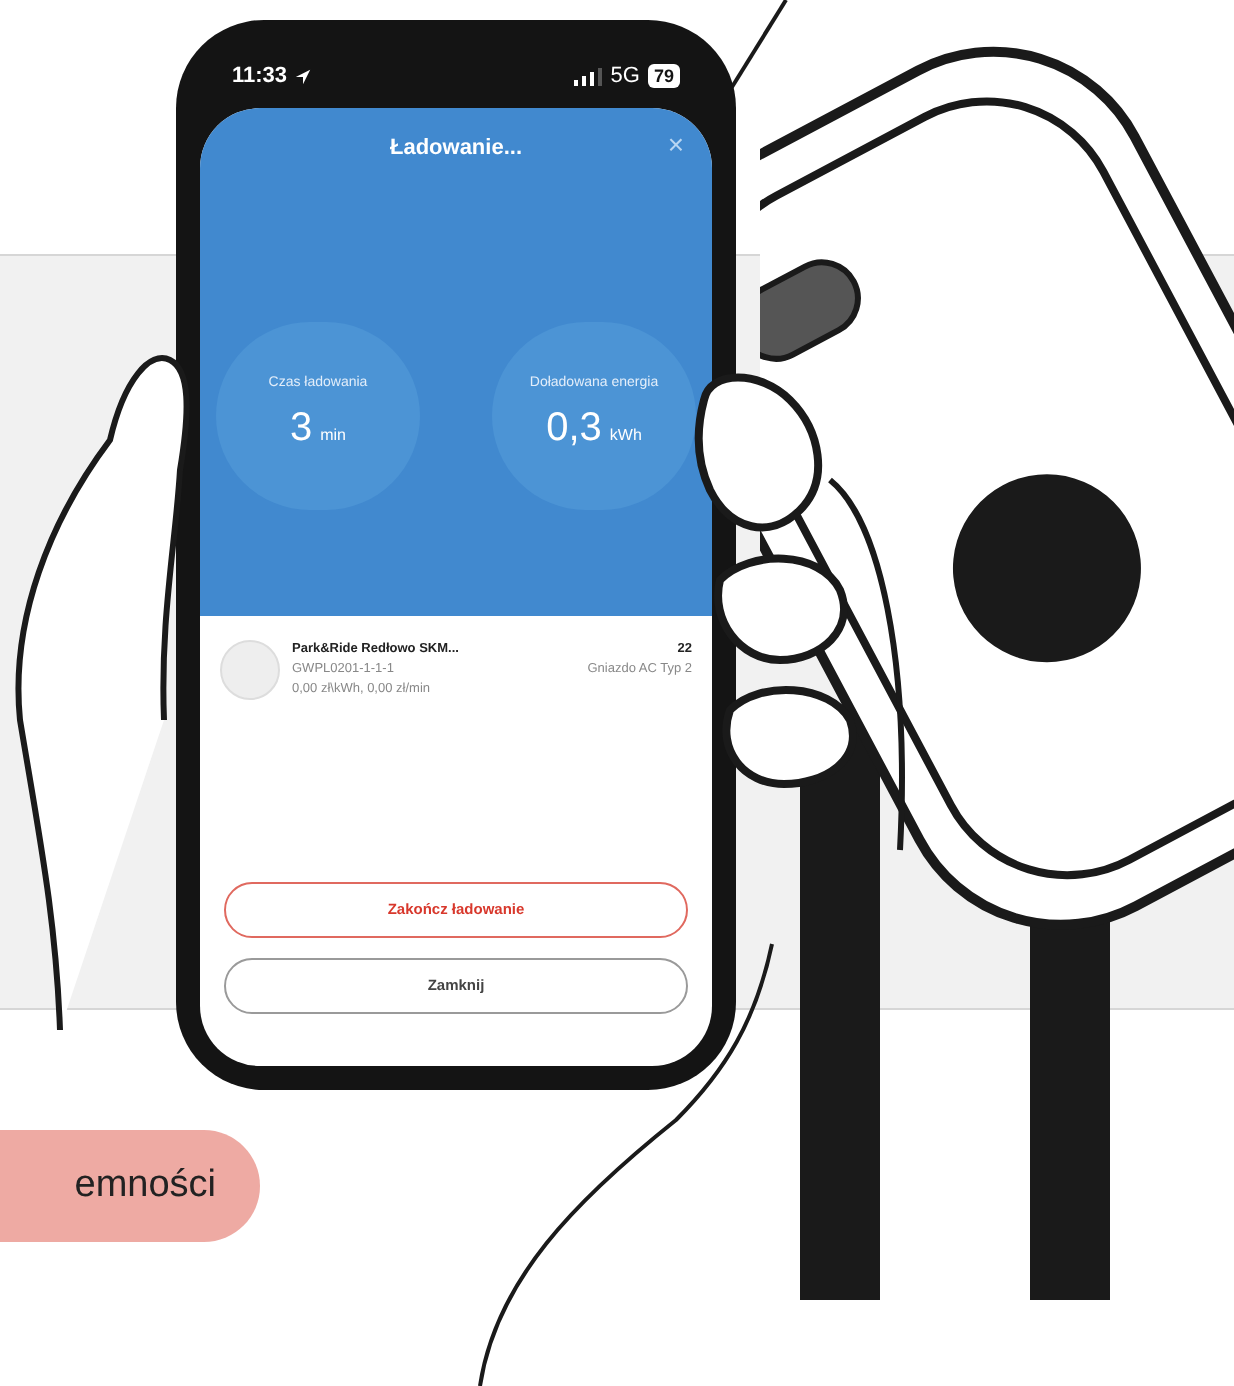 This screenshot has height=1386, width=1234. What do you see at coordinates (302, 76) in the screenshot?
I see `location-arrow-icon` at bounding box center [302, 76].